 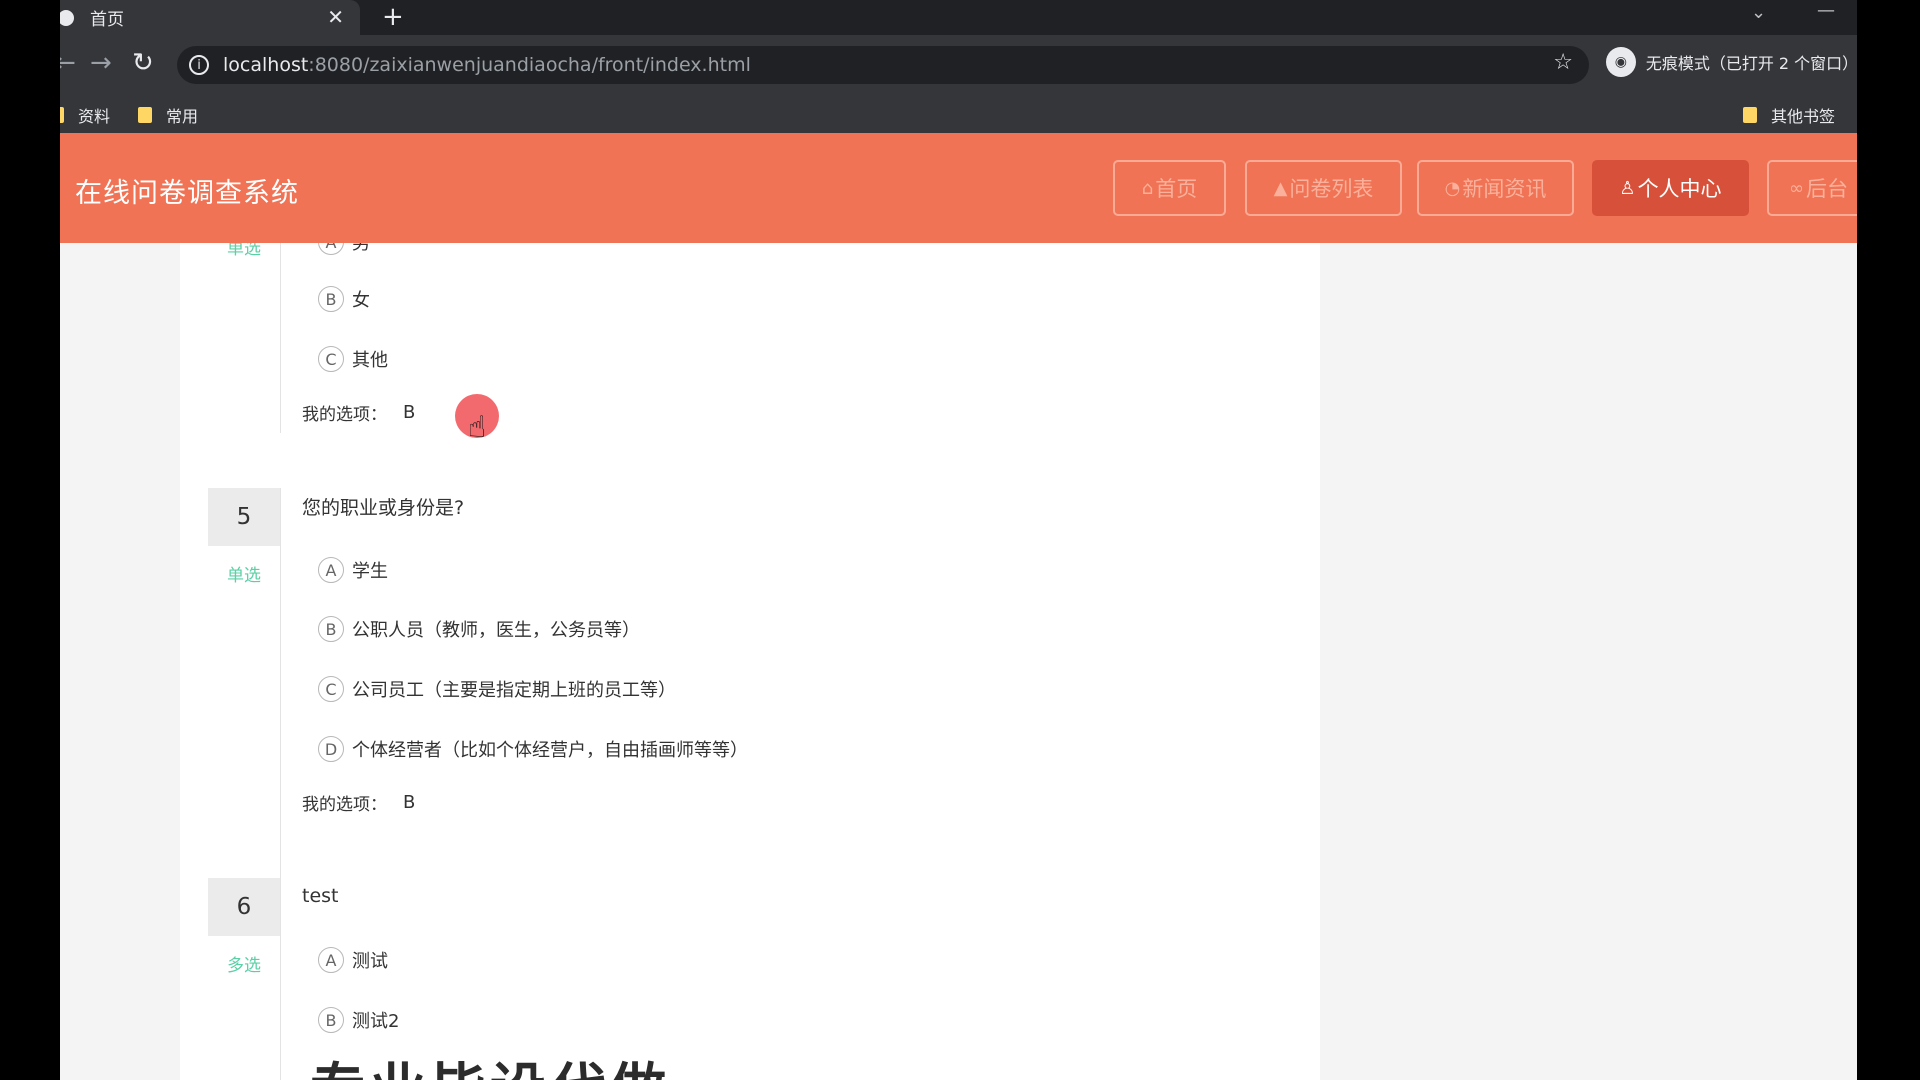 I want to click on nav-label: 问卷列表, so click(x=1331, y=189).